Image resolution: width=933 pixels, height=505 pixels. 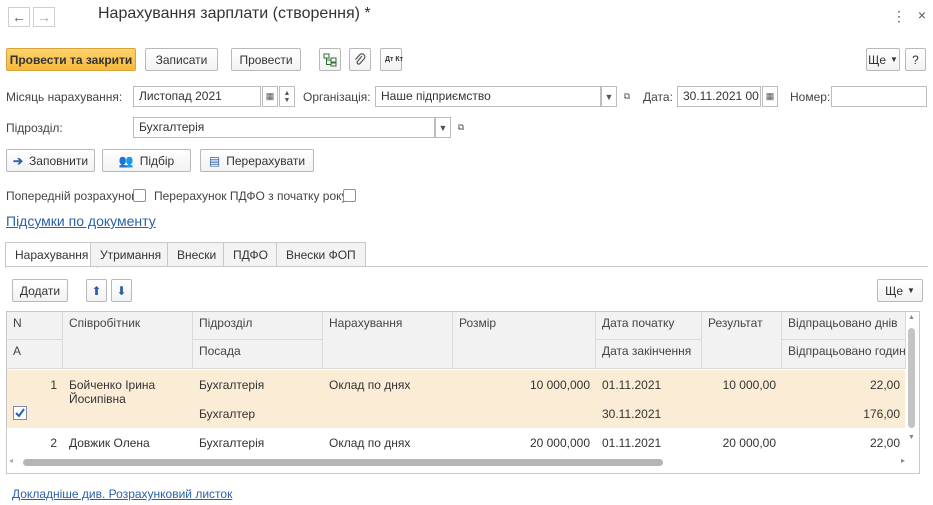 What do you see at coordinates (632, 385) in the screenshot?
I see `cell-start: 01.11.2021` at bounding box center [632, 385].